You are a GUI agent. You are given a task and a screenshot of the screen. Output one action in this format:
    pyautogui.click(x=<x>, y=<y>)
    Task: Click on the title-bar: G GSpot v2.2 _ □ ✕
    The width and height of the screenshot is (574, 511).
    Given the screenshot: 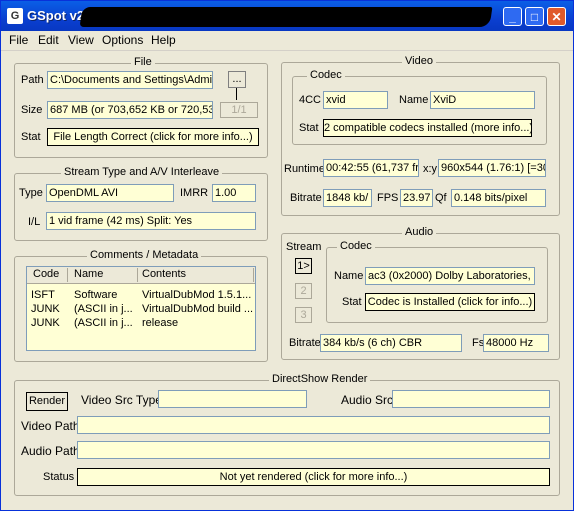 What is the action you would take?
    pyautogui.click(x=287, y=16)
    